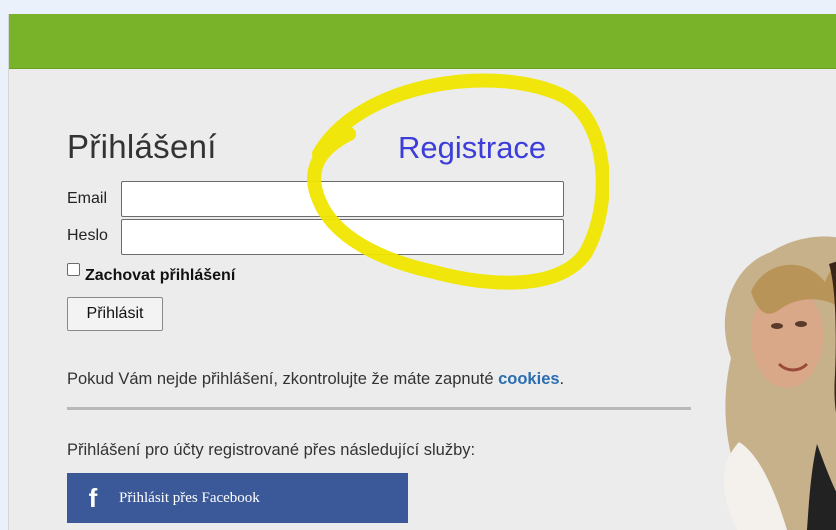 This screenshot has width=836, height=530. What do you see at coordinates (87, 198) in the screenshot?
I see `email-label: Email` at bounding box center [87, 198].